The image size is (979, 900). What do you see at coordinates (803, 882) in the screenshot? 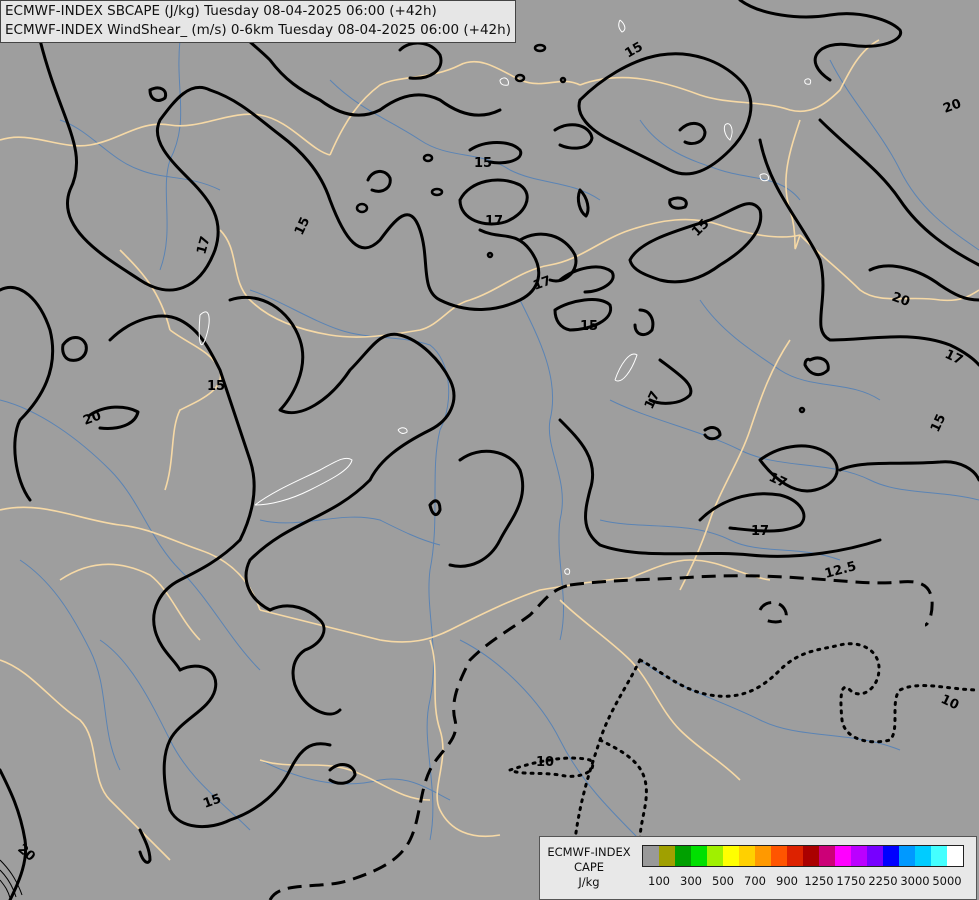
I see `legend-tick-labels: 100 300 500 700 900 1250 1750 2250 3000 5000` at bounding box center [803, 882].